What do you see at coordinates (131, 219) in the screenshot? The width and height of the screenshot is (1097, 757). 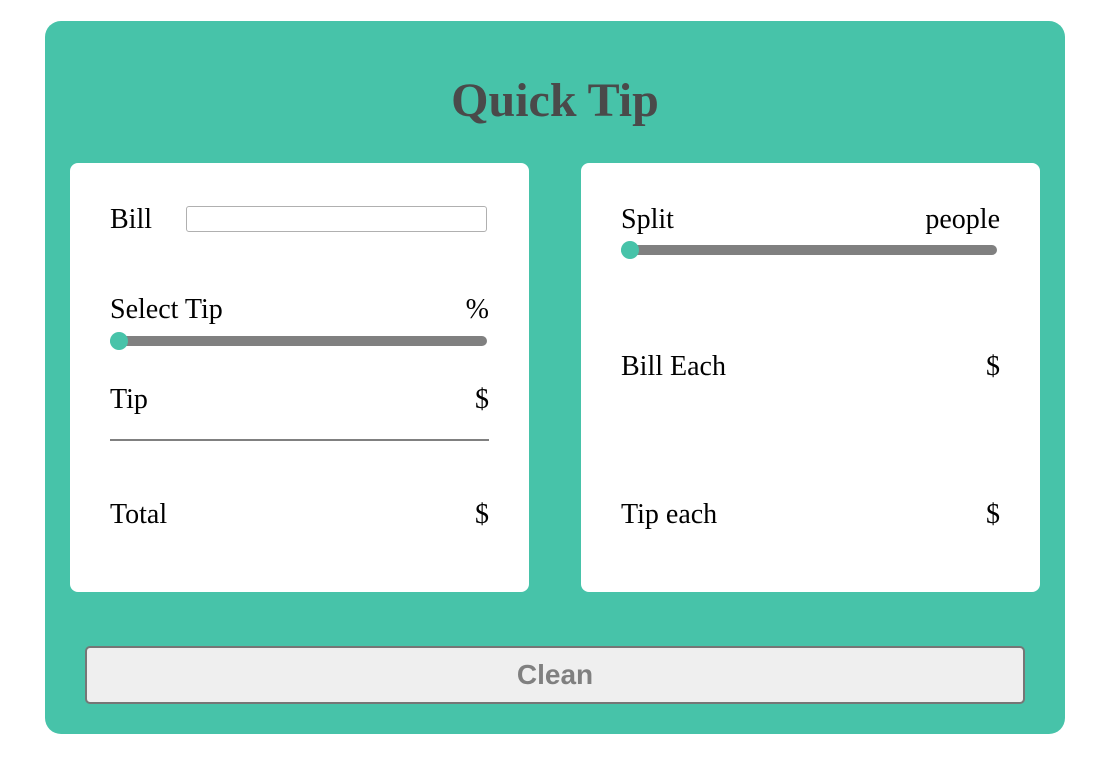 I see `bill-label: Bill` at bounding box center [131, 219].